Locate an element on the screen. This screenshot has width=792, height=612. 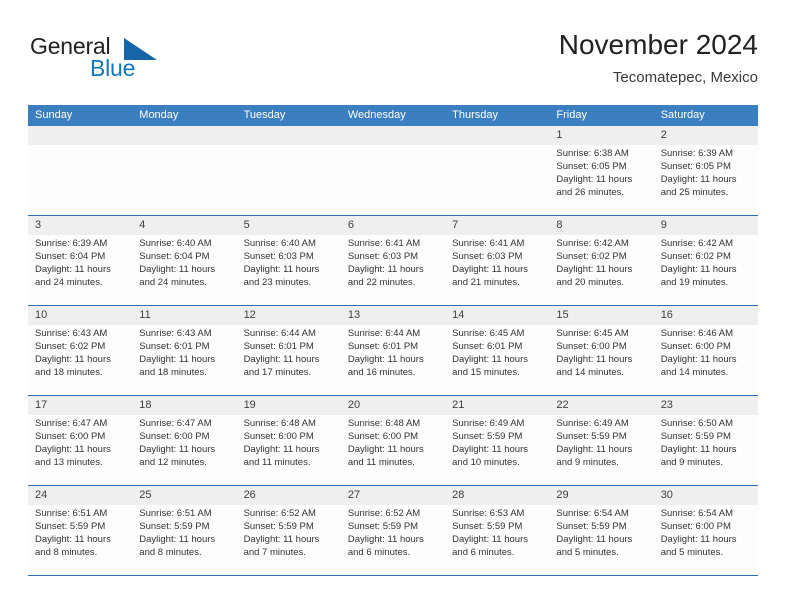
day-info-line: Sunrise: 6:46 AM is located at coordinates (697, 333).